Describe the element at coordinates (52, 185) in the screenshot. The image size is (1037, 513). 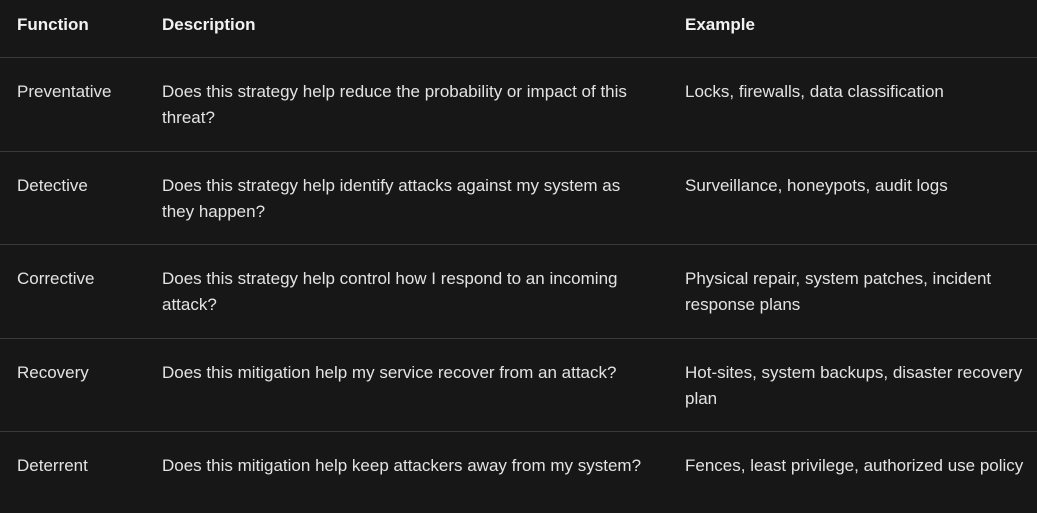
I see `function-cell: Detective` at that location.